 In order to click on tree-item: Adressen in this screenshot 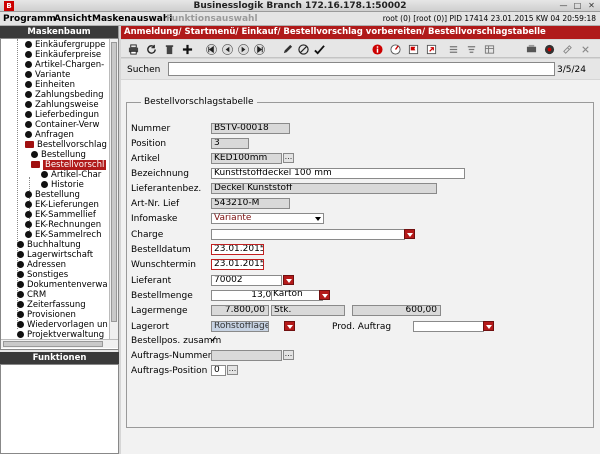, I will do `click(41, 265)`.